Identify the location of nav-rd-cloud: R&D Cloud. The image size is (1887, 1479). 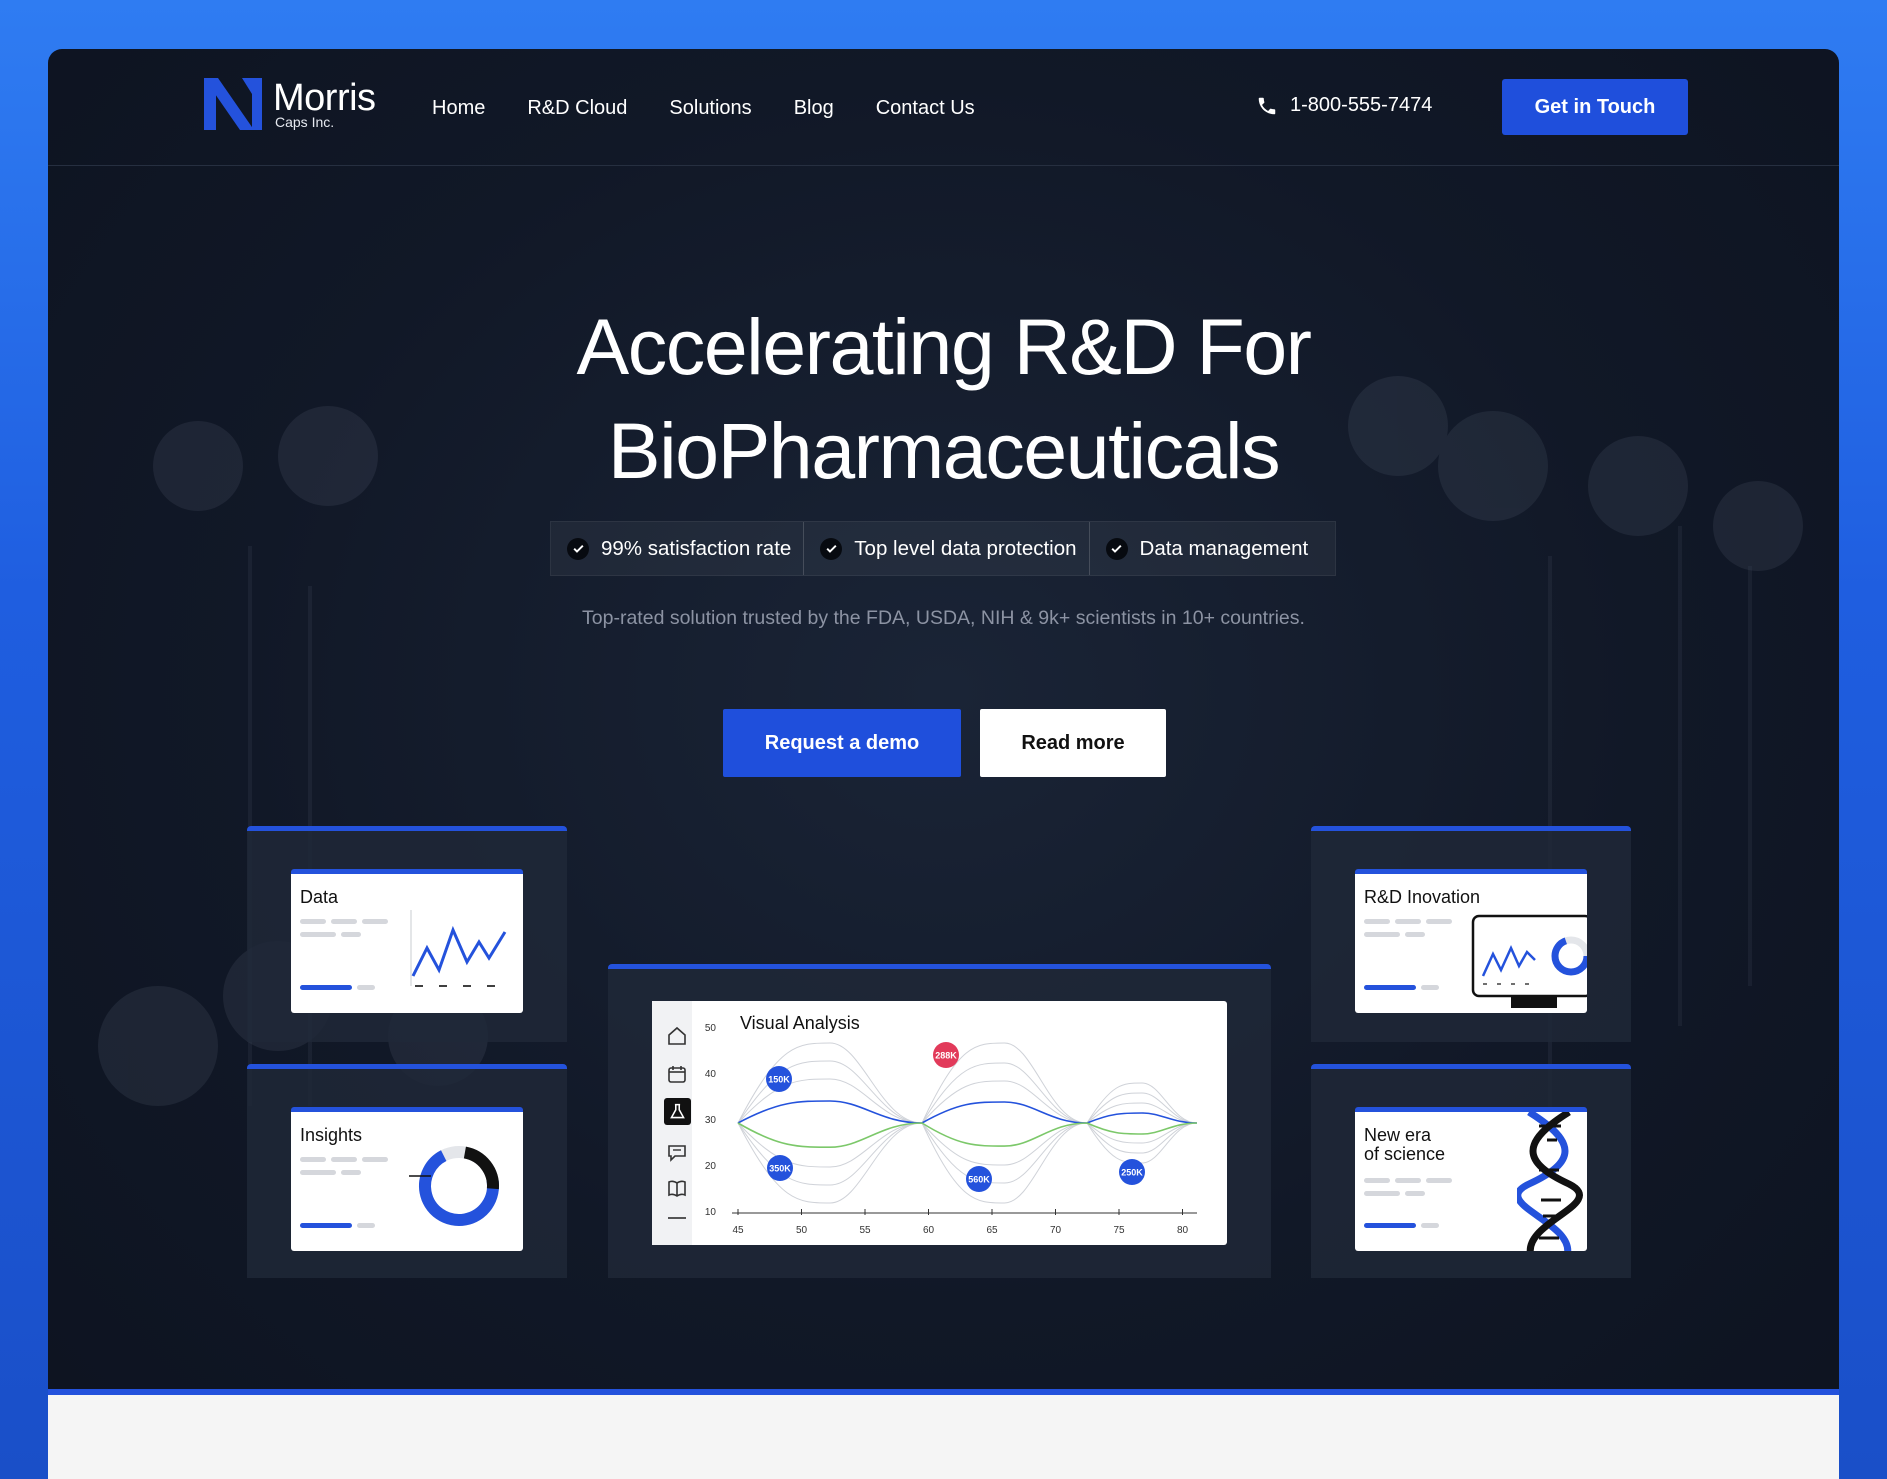
(577, 108).